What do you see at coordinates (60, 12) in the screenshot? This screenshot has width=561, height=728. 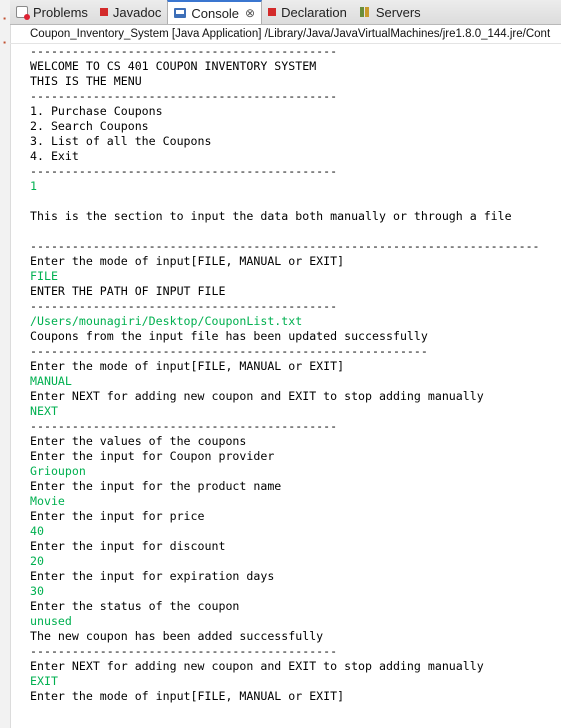 I see `tab-label: Problems` at bounding box center [60, 12].